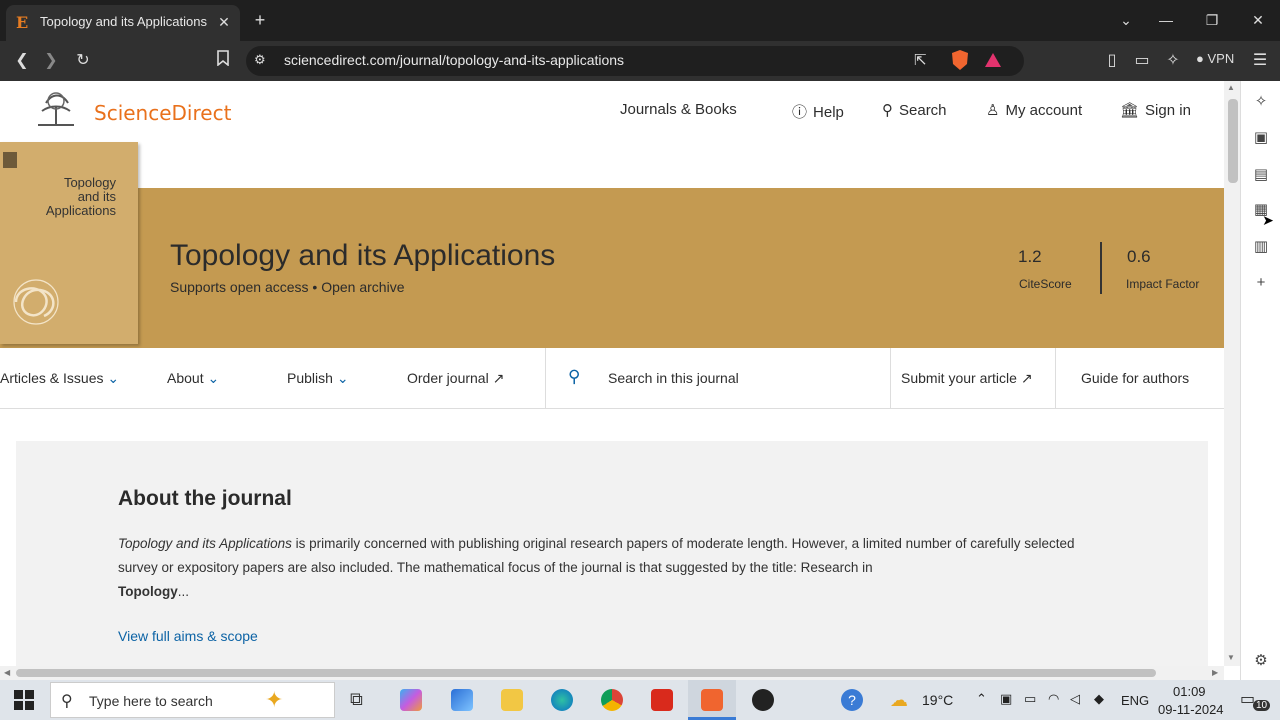 The height and width of the screenshot is (720, 1280). Describe the element at coordinates (1231, 657) in the screenshot. I see `scroll-down-icon: ▼` at that location.